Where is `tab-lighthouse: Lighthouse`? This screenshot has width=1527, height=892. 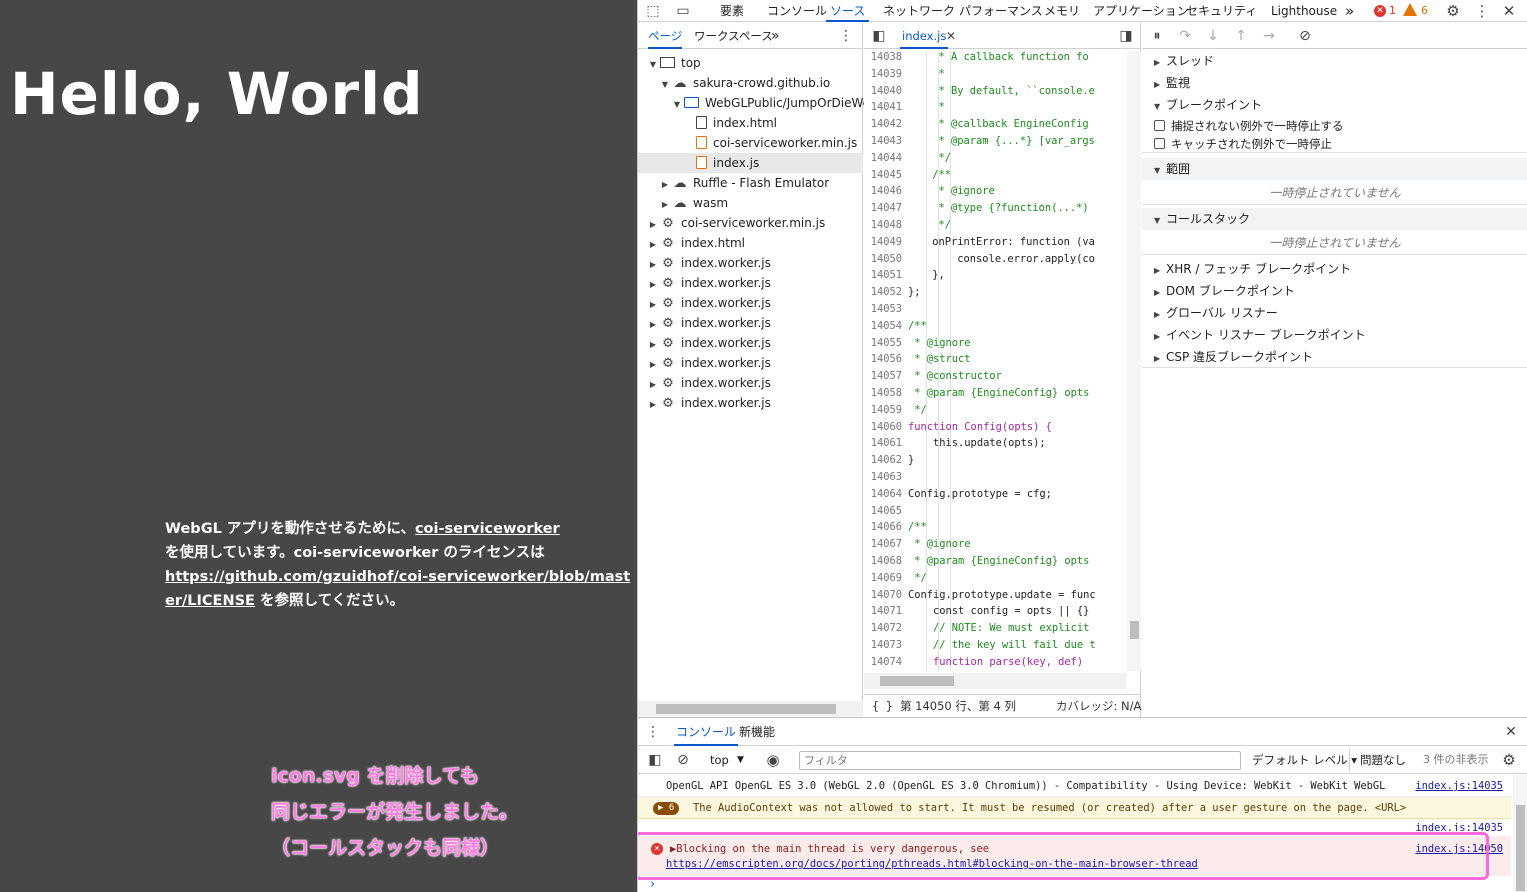 tab-lighthouse: Lighthouse is located at coordinates (1304, 11).